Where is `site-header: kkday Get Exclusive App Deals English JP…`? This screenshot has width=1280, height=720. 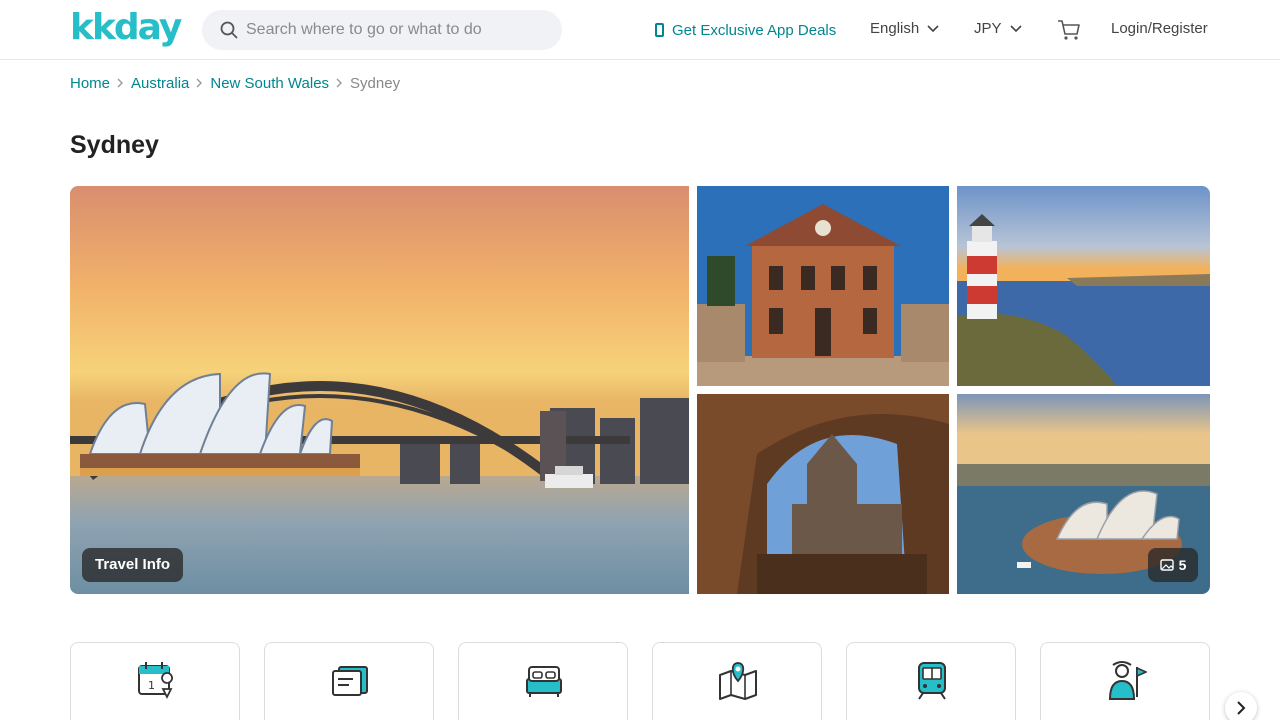
site-header: kkday Get Exclusive App Deals English JP… is located at coordinates (640, 30).